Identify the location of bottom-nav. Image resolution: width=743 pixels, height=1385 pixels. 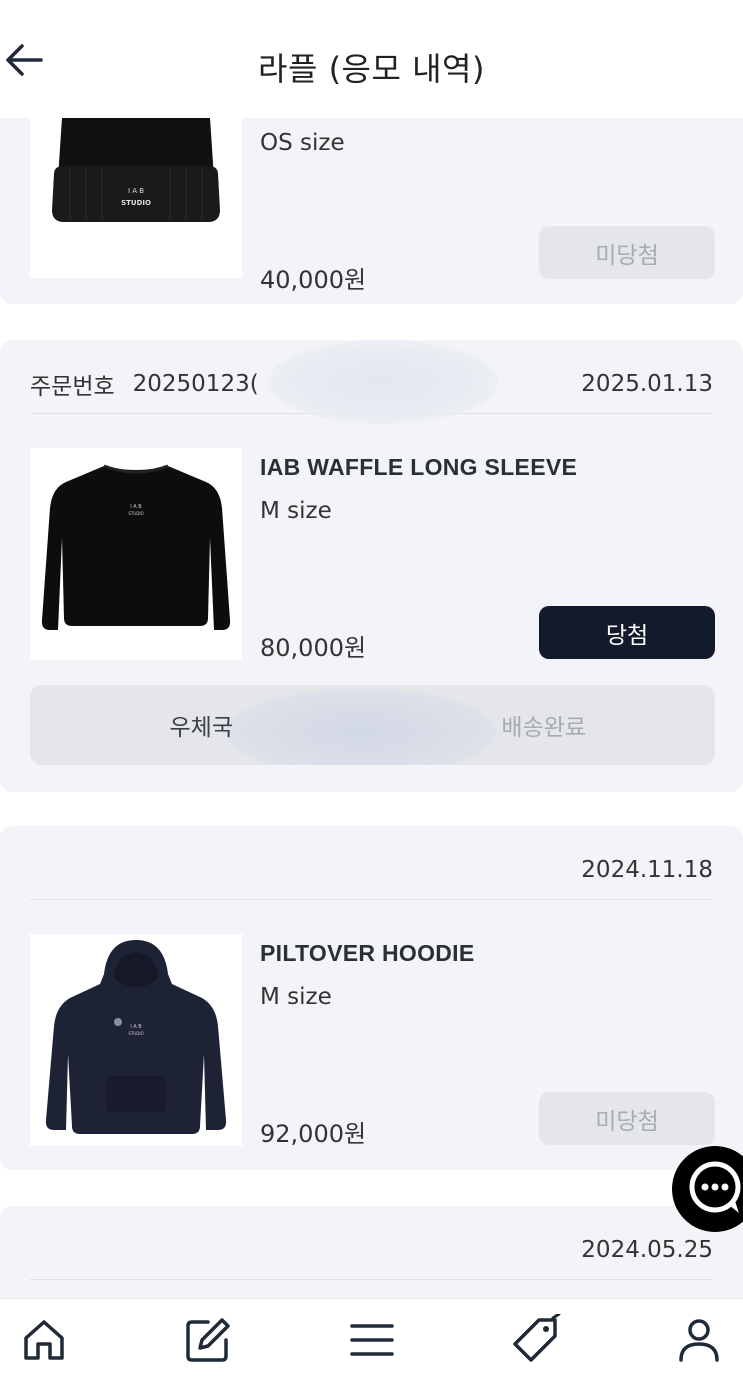
(371, 1341).